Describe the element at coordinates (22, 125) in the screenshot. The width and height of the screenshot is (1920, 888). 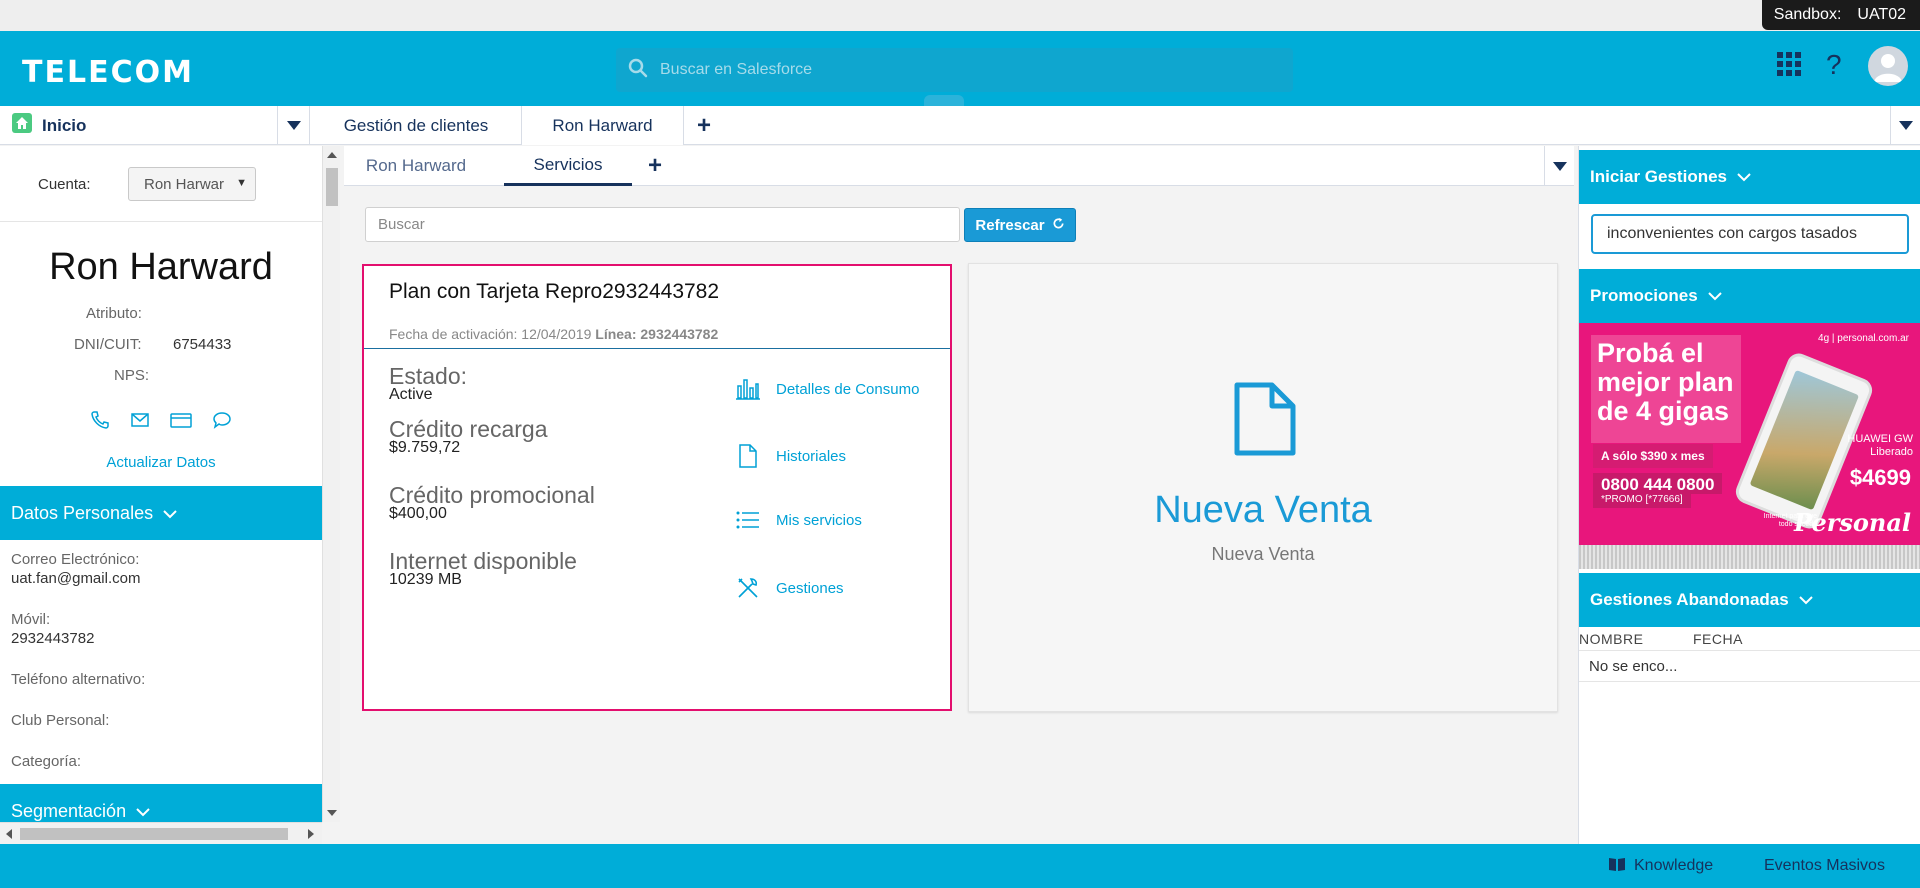
I see `home-icon` at that location.